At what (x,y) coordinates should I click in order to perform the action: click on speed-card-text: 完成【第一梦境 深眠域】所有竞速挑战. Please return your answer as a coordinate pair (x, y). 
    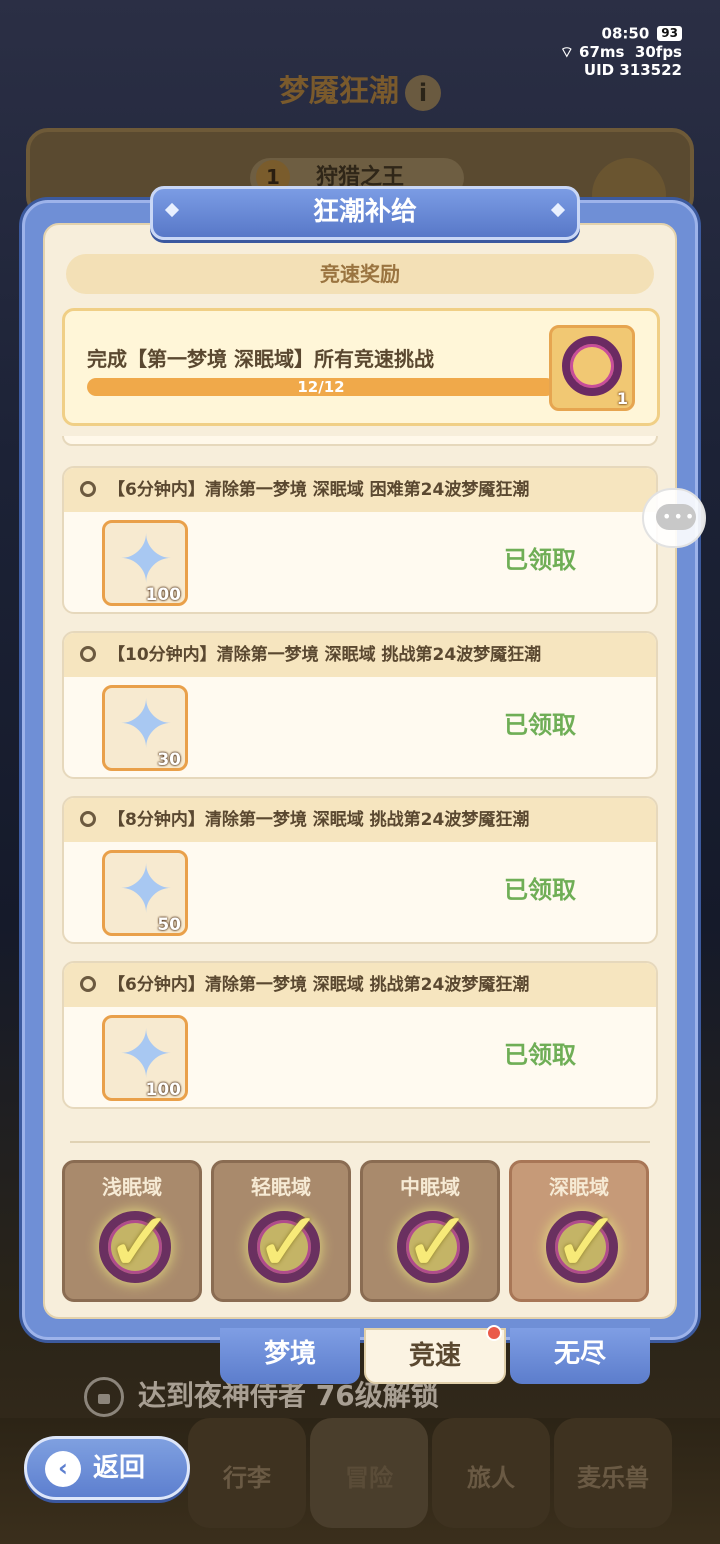
    Looking at the image, I should click on (260, 359).